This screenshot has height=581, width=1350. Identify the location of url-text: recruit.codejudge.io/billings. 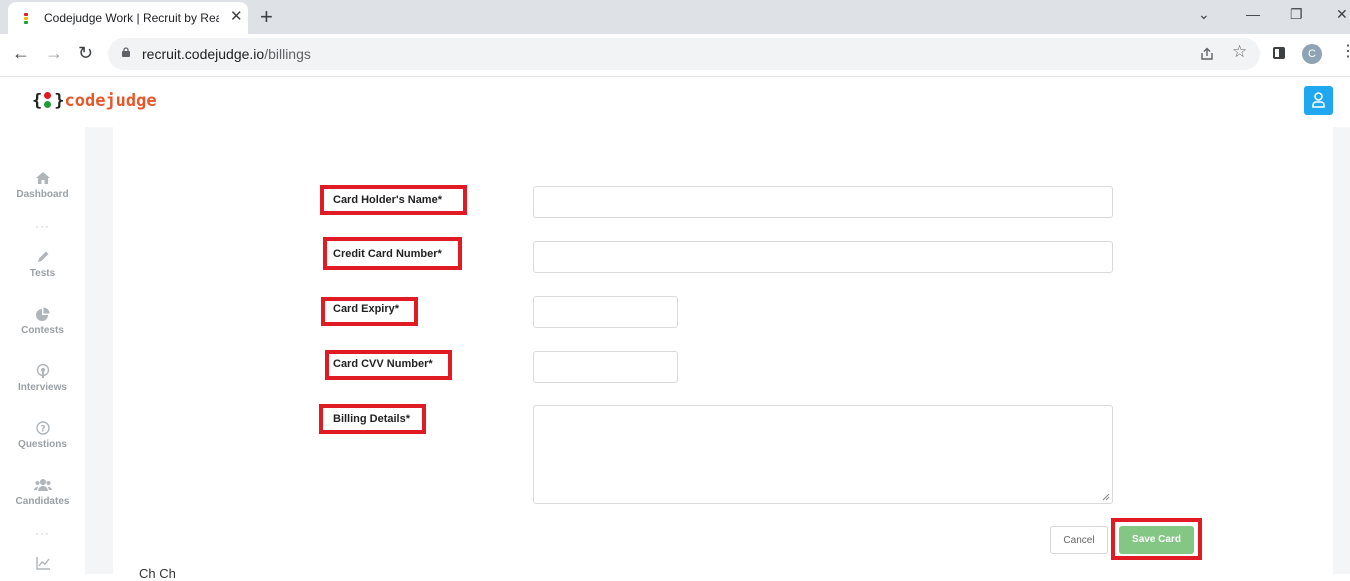
(226, 54).